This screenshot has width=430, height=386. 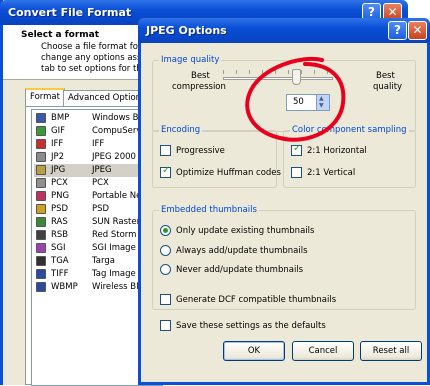 I want to click on image-quality-label: Image quality, so click(x=190, y=60).